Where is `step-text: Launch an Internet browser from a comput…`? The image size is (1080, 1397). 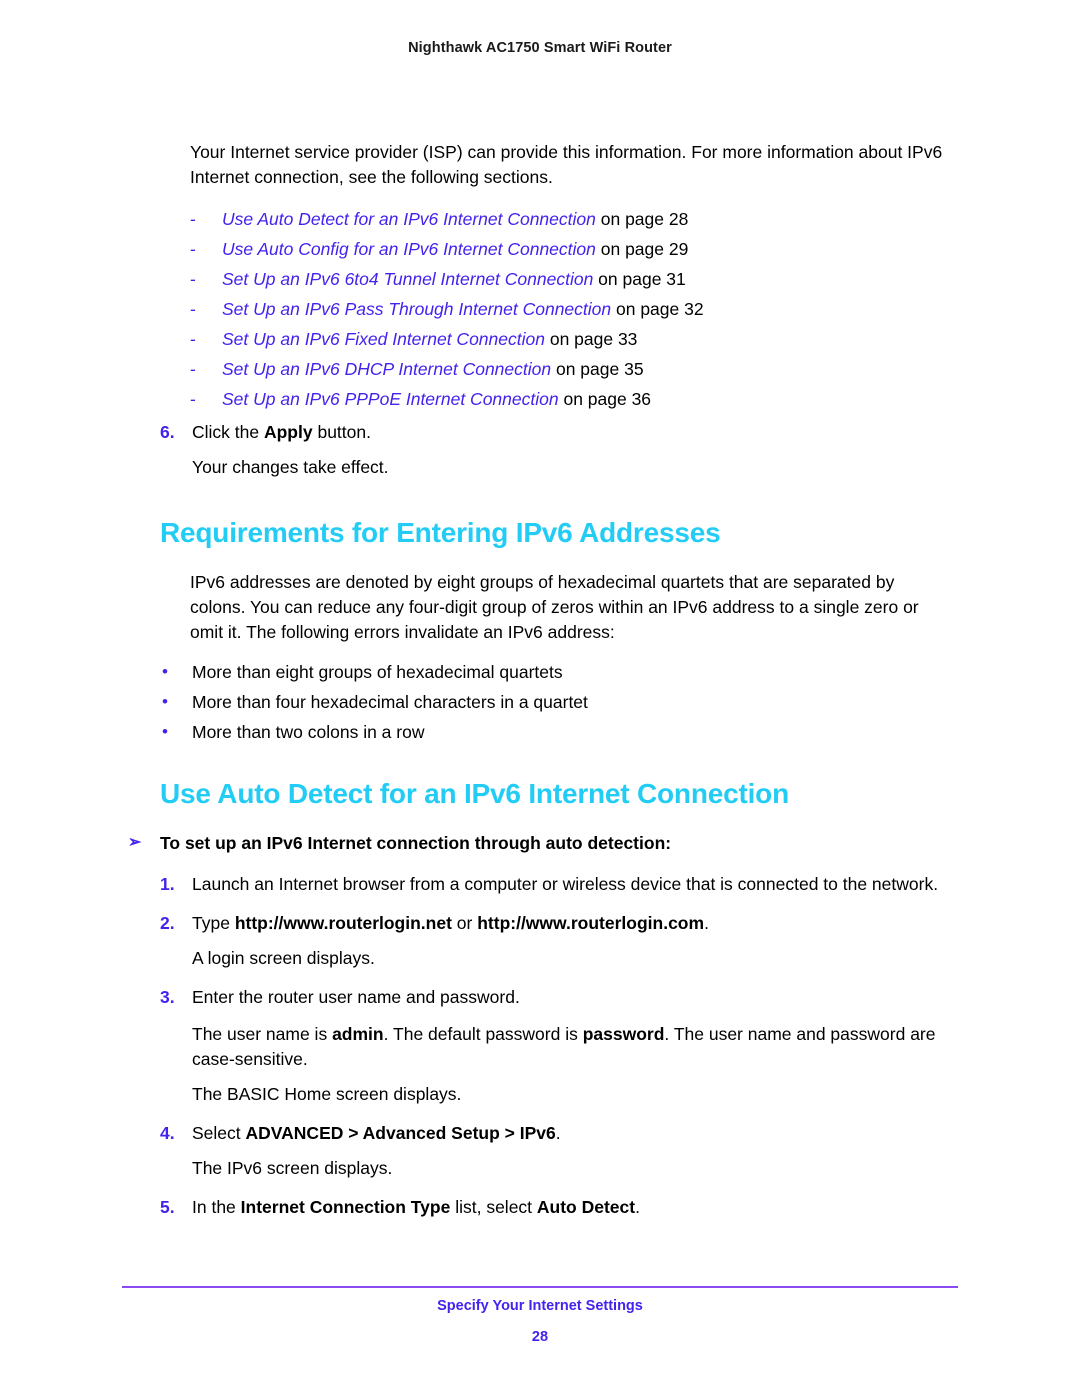
step-text: Launch an Internet browser from a comput… is located at coordinates (565, 884).